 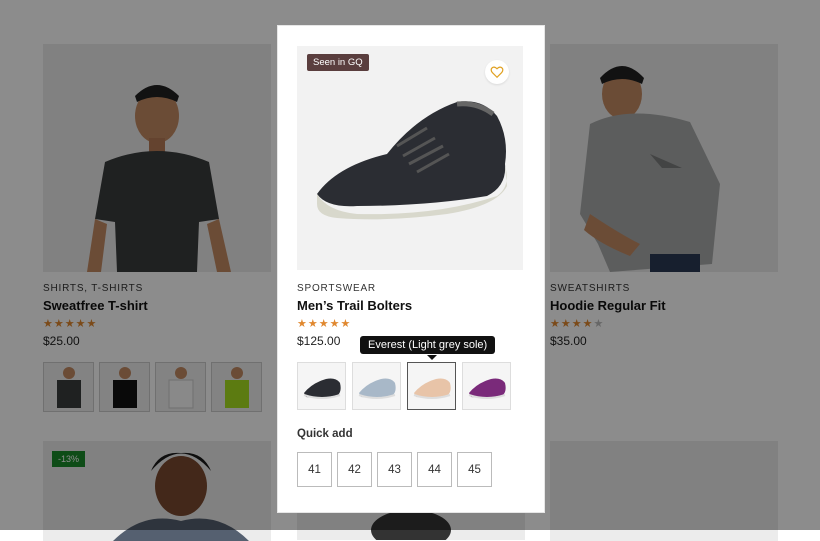 What do you see at coordinates (336, 288) in the screenshot?
I see `product-category: SPORTSWEAR` at bounding box center [336, 288].